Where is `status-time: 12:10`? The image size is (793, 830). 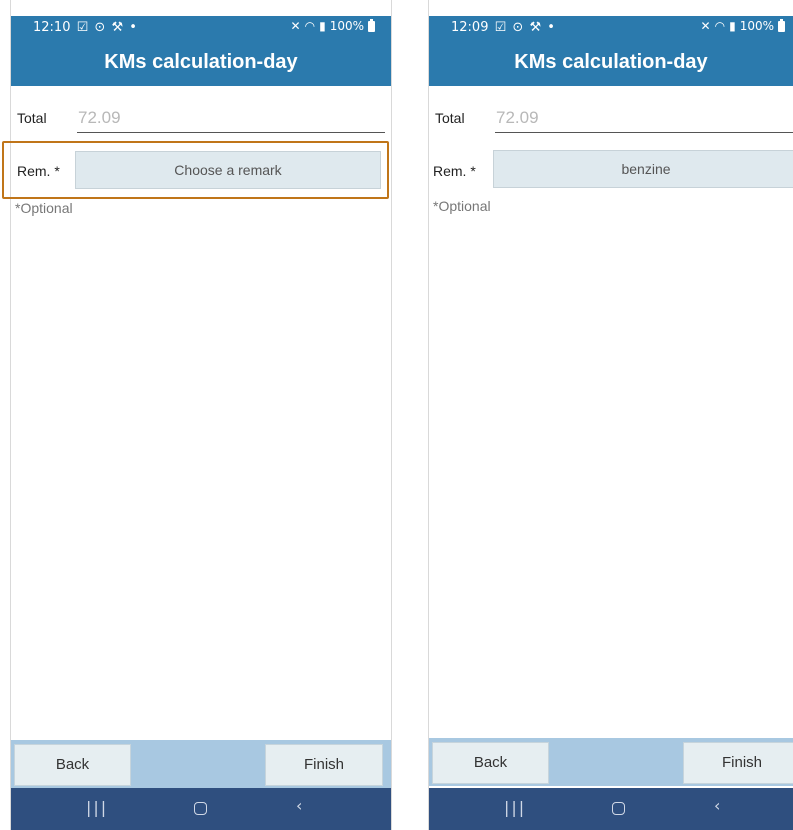
status-time: 12:10 is located at coordinates (52, 27).